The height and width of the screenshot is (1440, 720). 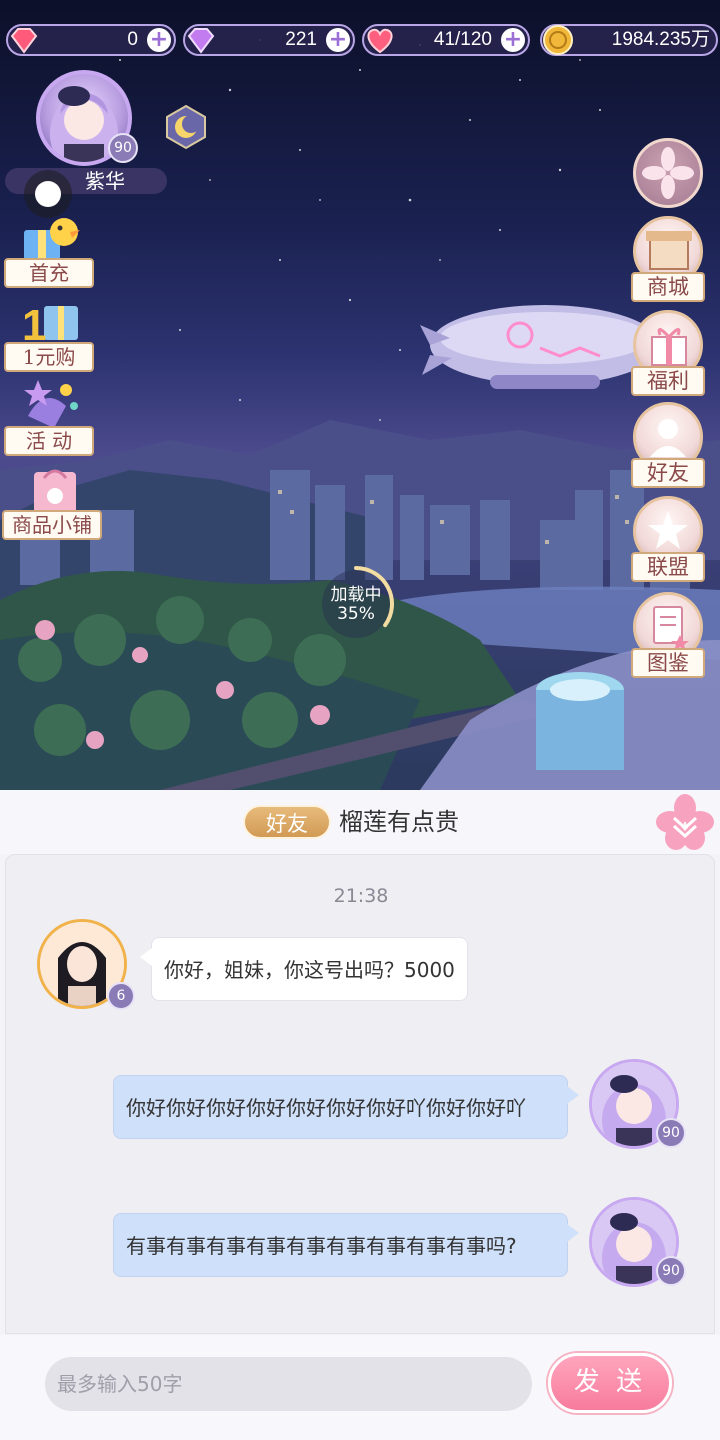 I want to click on chat-header: 好友 榴莲有点贵, so click(x=360, y=822).